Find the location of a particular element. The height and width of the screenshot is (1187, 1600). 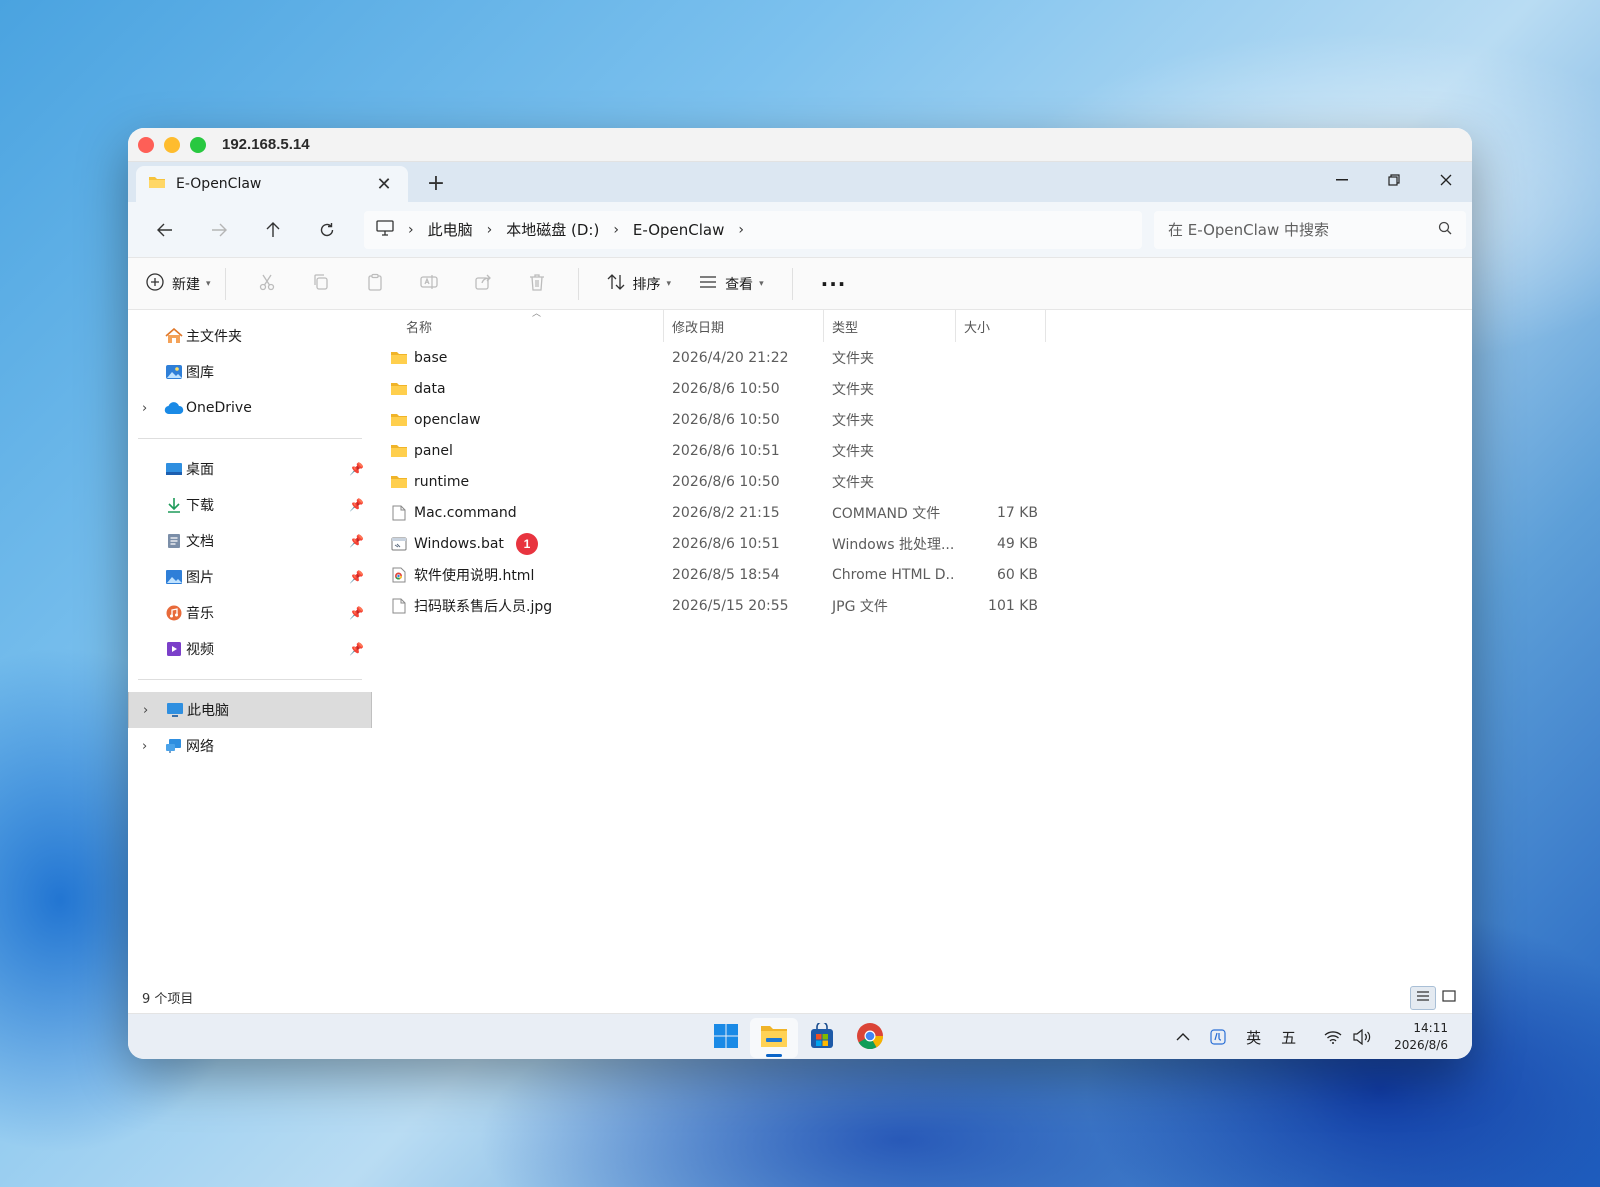

breadcrumb-e-openclaw: E-OpenClaw is located at coordinates (678, 230).